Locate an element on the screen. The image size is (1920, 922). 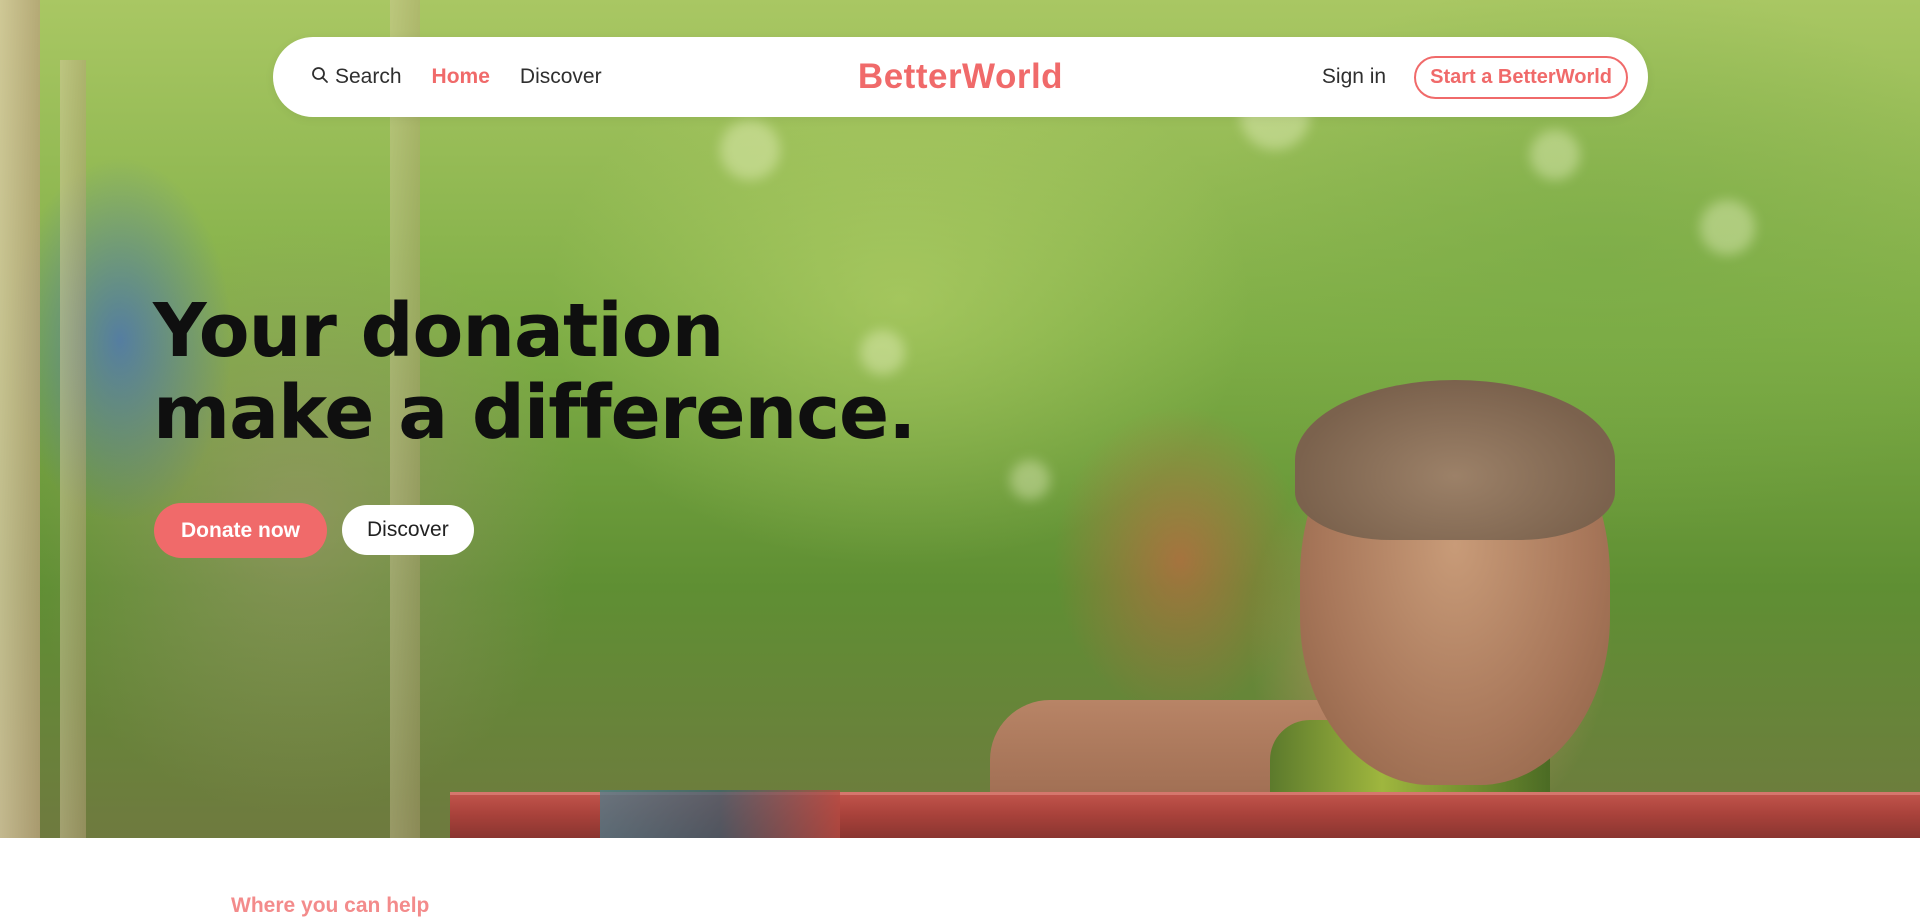
search-link: Search is located at coordinates (356, 77).